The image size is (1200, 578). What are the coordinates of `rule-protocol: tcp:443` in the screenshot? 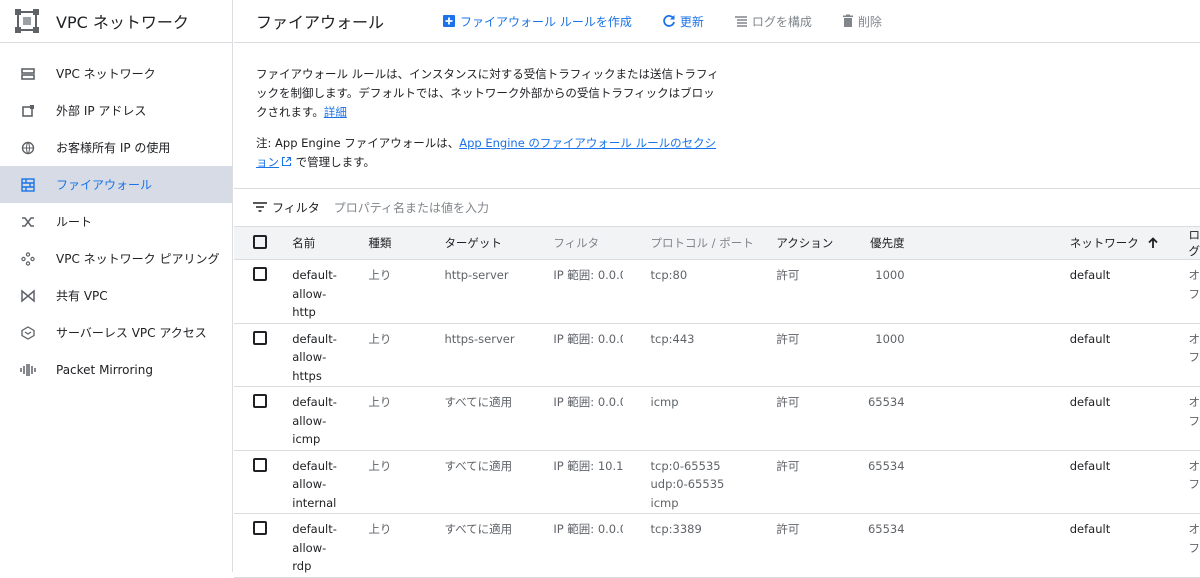 It's located at (714, 355).